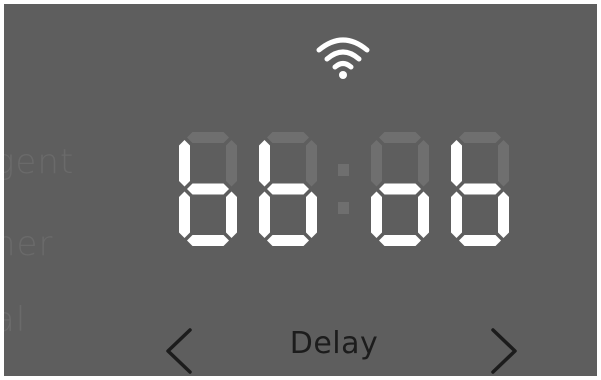 Image resolution: width=601 pixels, height=380 pixels. Describe the element at coordinates (504, 351) in the screenshot. I see `chevron-right-icon` at that location.